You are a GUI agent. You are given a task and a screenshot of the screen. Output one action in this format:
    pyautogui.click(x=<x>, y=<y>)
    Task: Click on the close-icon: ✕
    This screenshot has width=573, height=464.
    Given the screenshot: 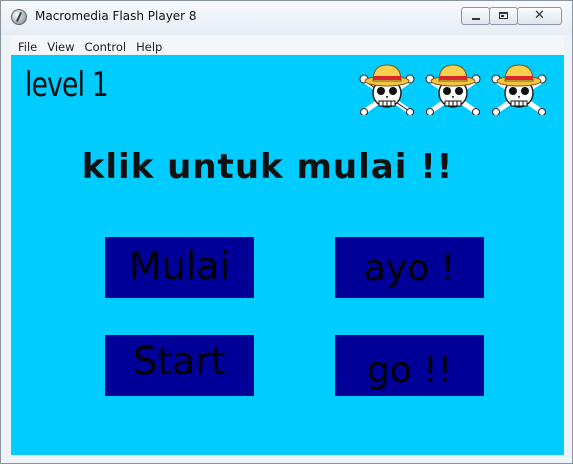 What is the action you would take?
    pyautogui.click(x=539, y=15)
    